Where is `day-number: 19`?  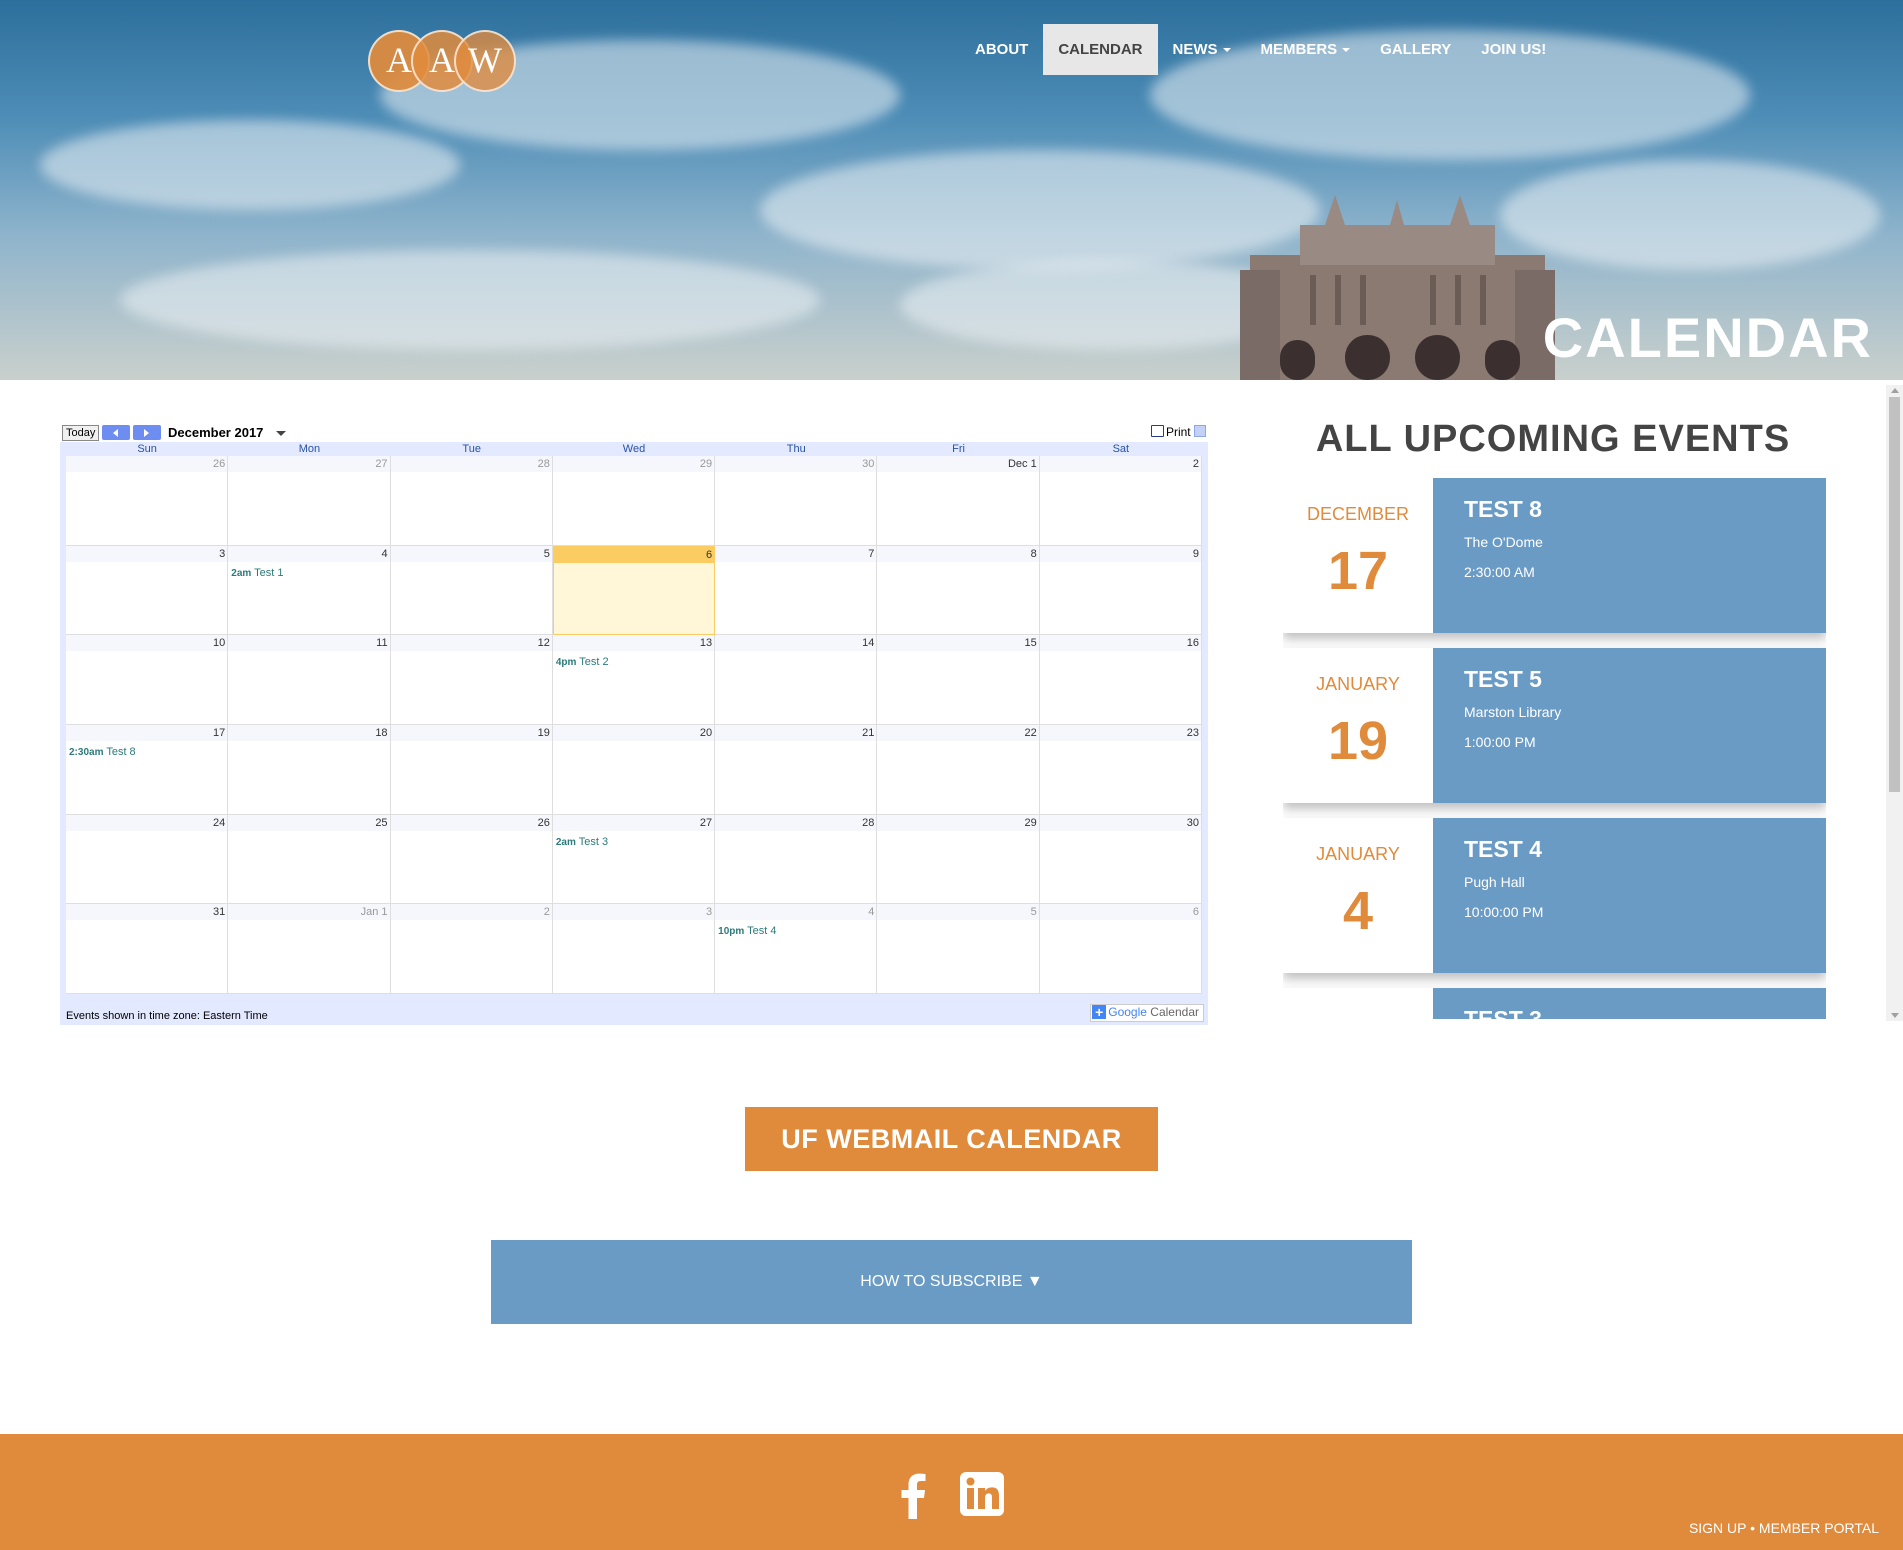
day-number: 19 is located at coordinates (543, 733).